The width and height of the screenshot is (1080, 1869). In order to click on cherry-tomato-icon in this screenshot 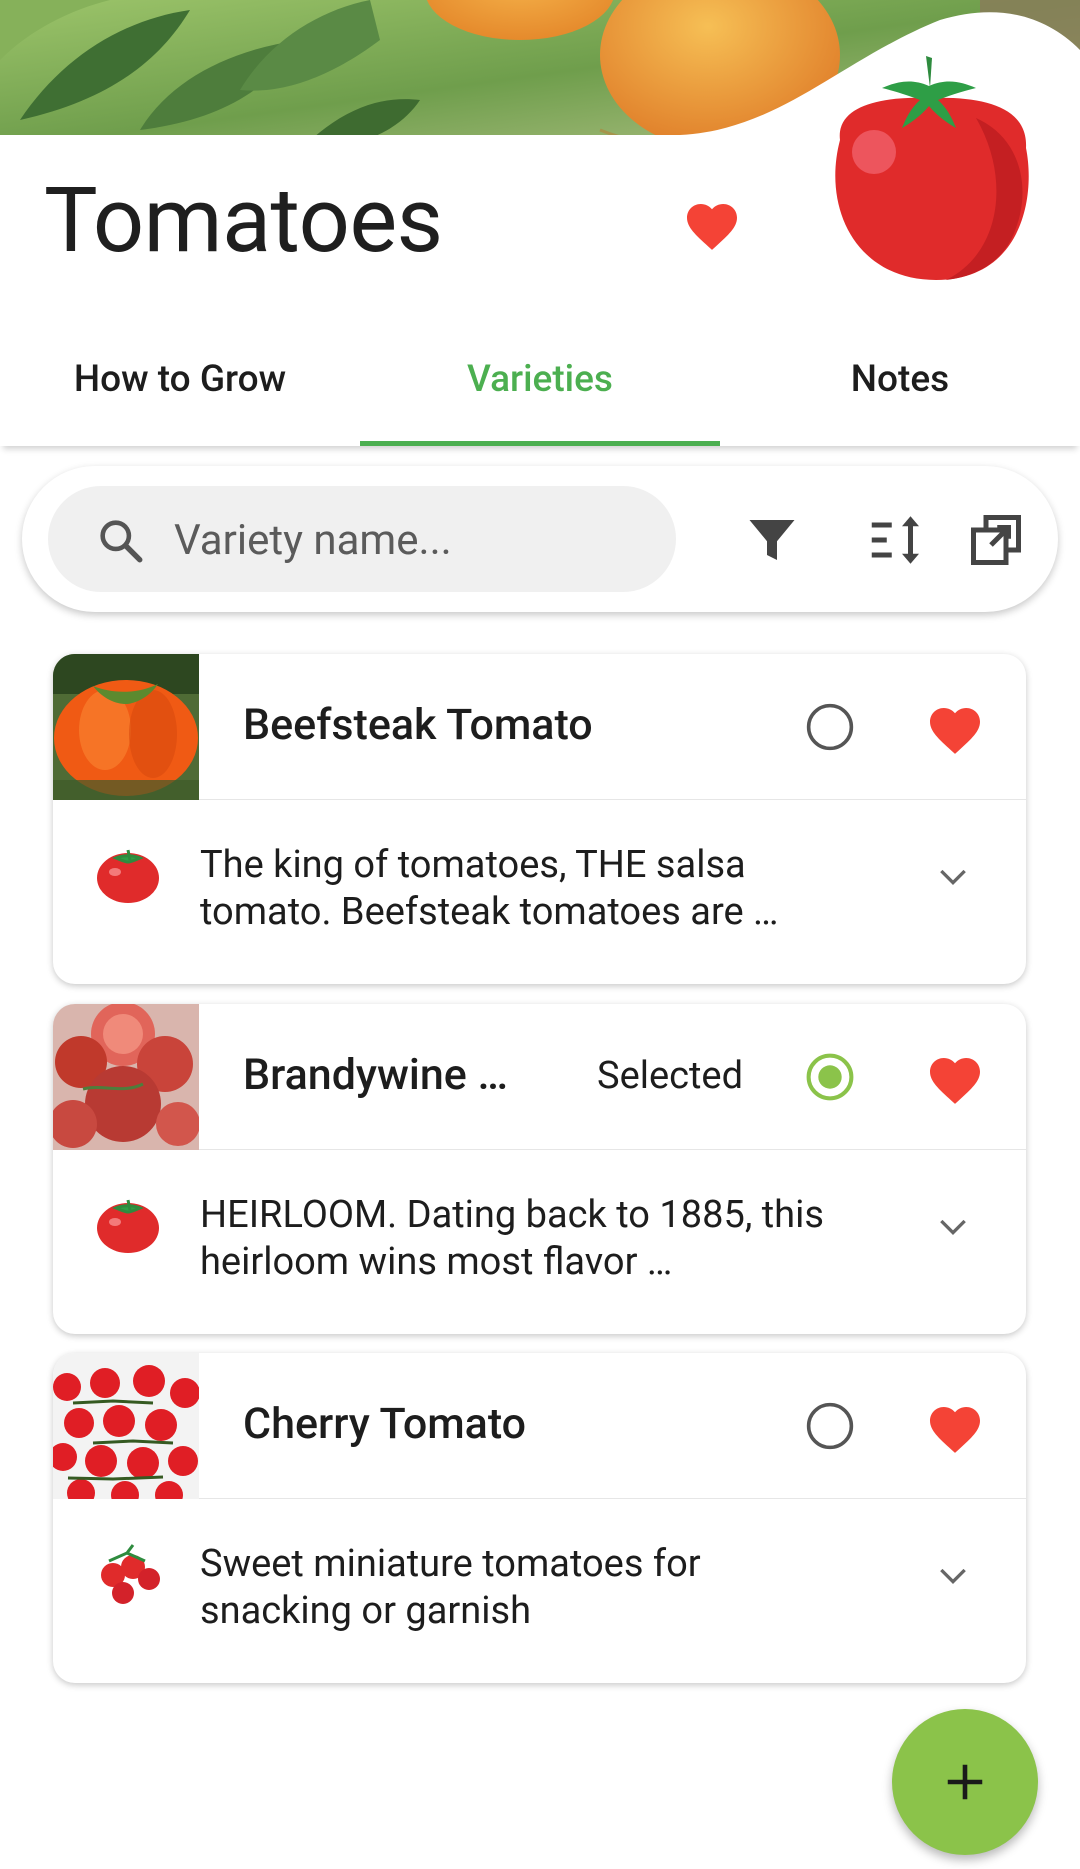, I will do `click(130, 1574)`.